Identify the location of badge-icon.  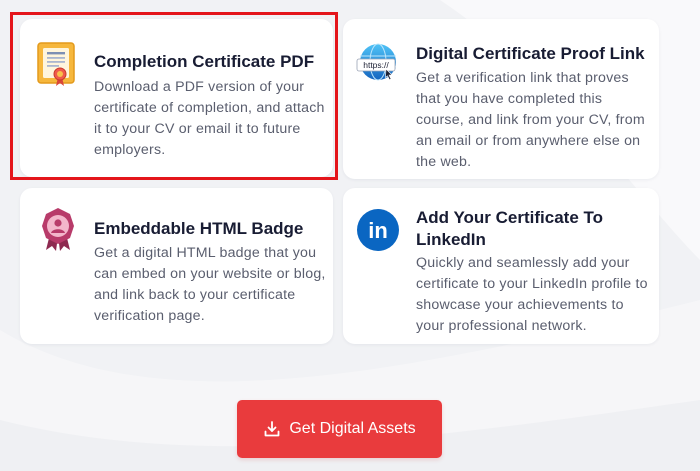
(58, 229).